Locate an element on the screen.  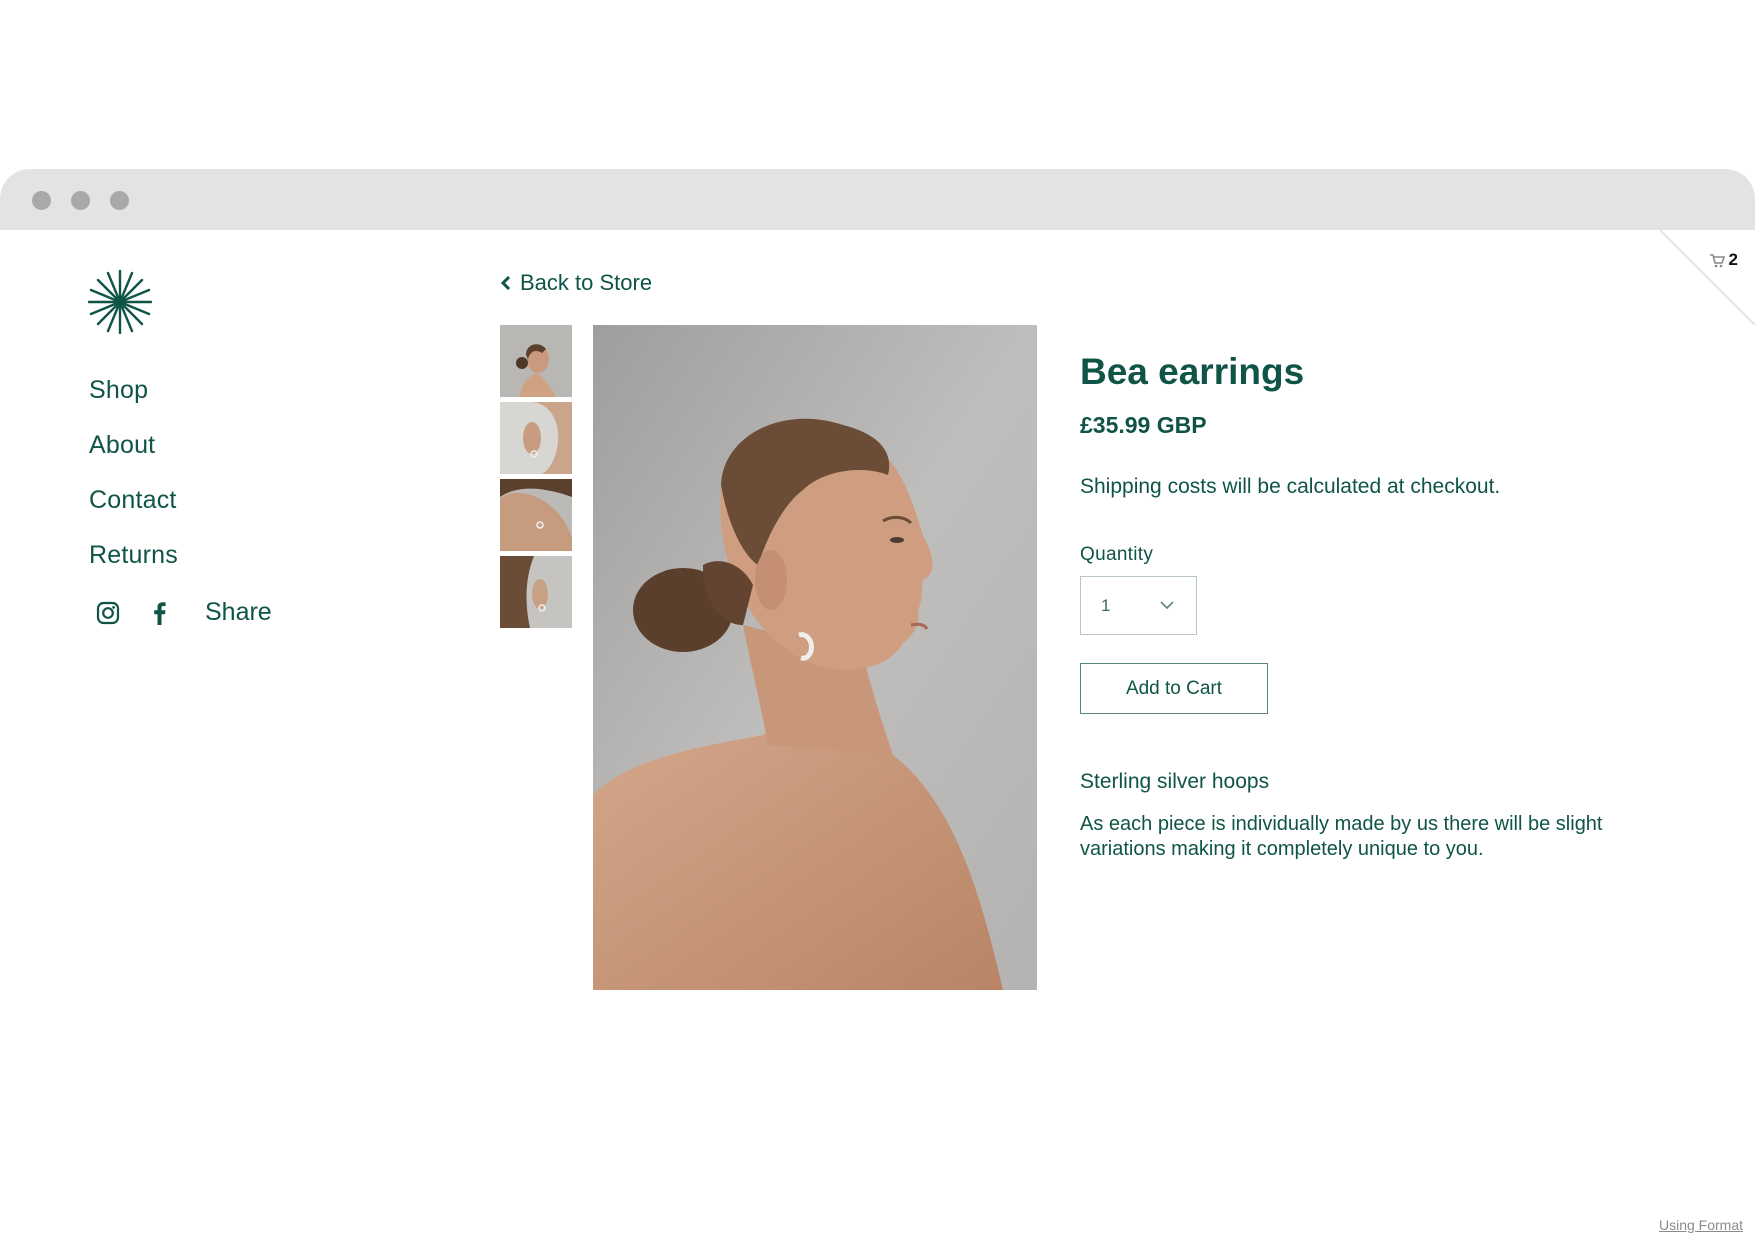
chevron-down-icon is located at coordinates (1167, 605).